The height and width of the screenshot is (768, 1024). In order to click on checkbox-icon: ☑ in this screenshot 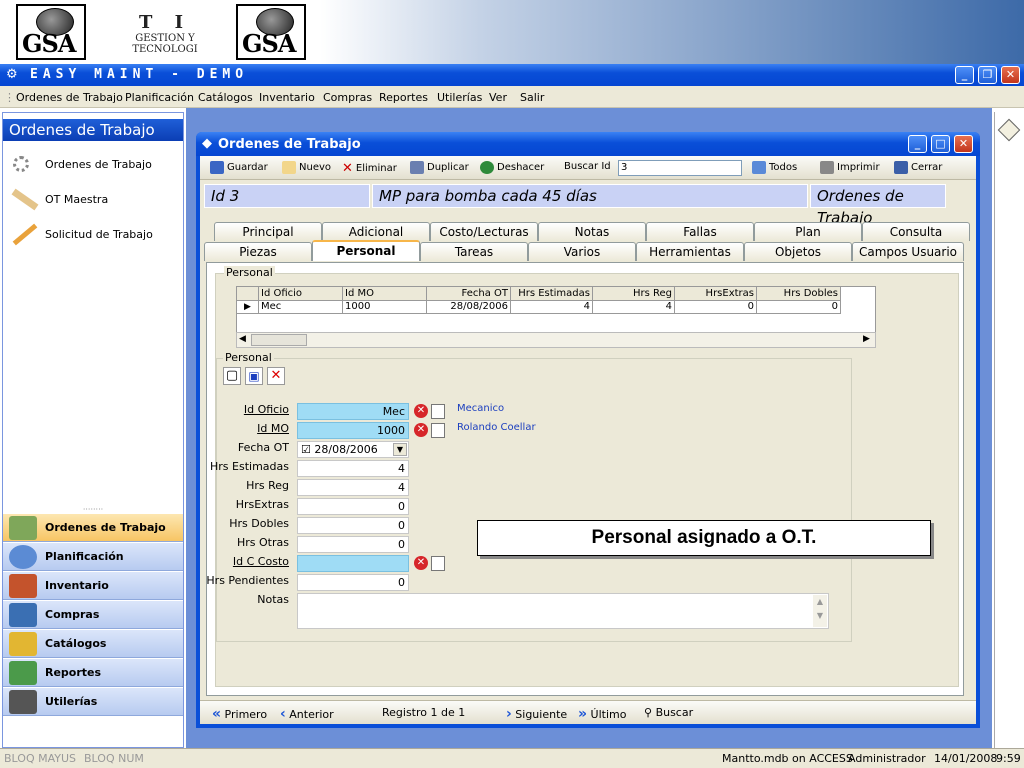, I will do `click(306, 449)`.